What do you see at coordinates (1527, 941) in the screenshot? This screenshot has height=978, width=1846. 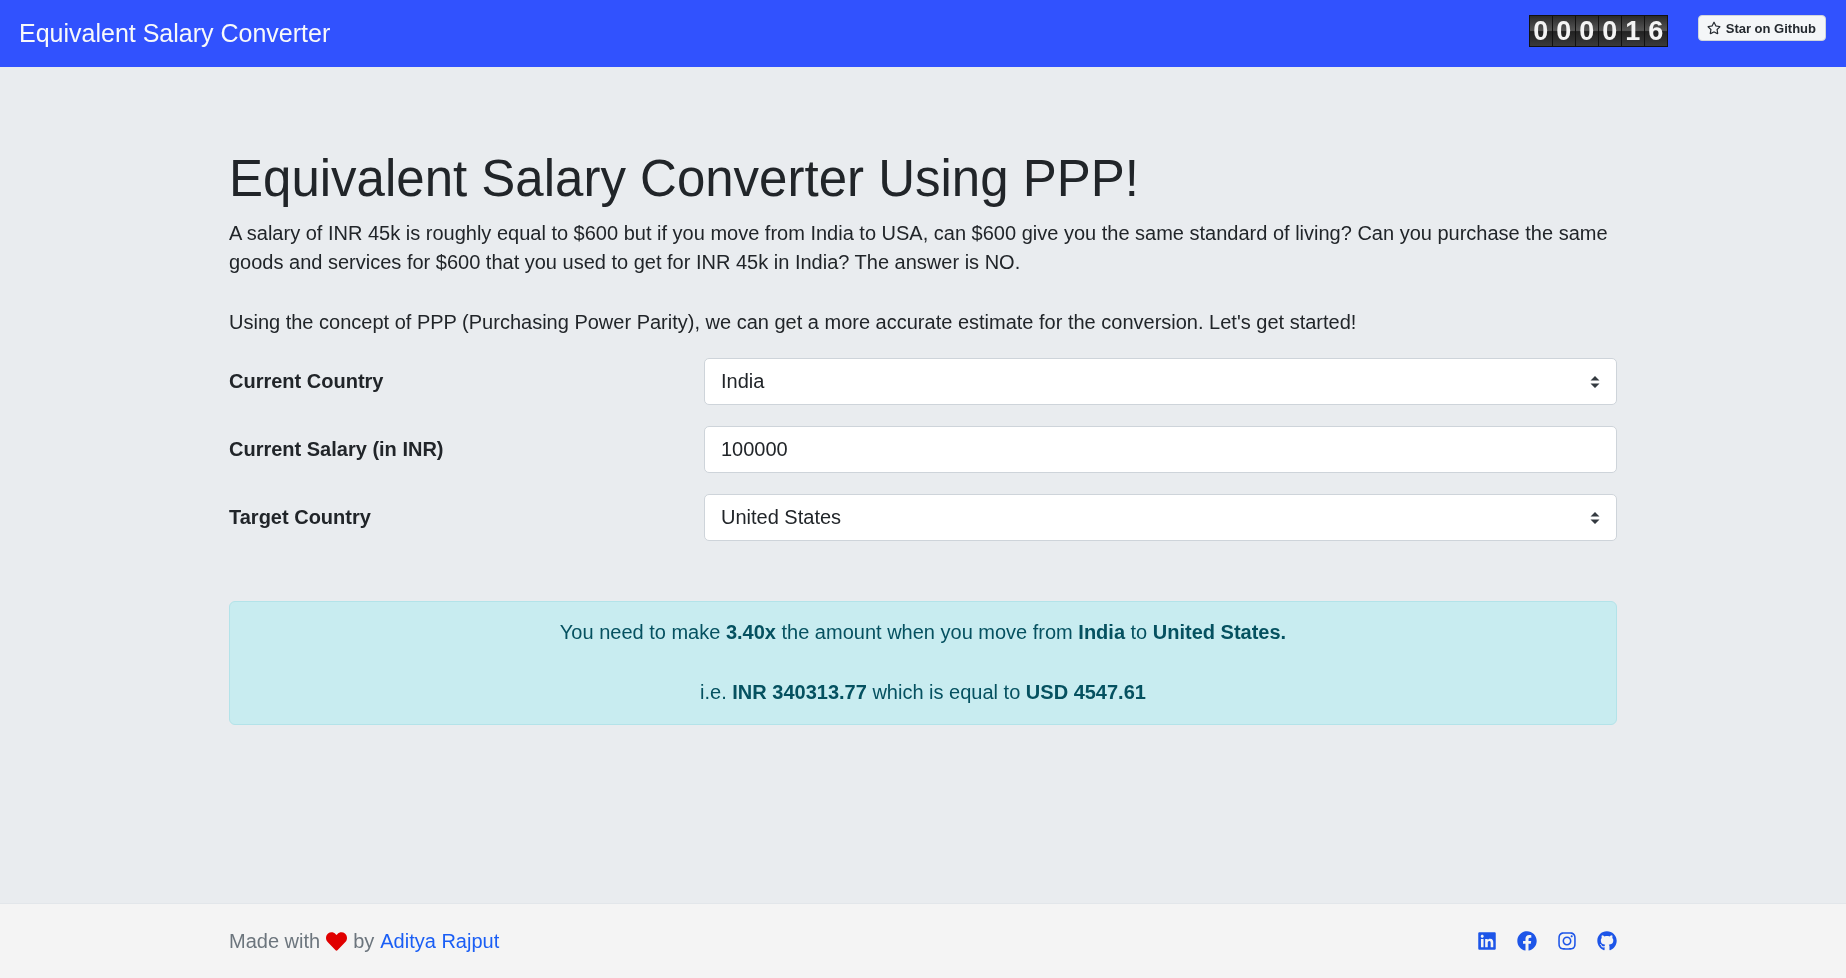 I see `facebook-icon` at bounding box center [1527, 941].